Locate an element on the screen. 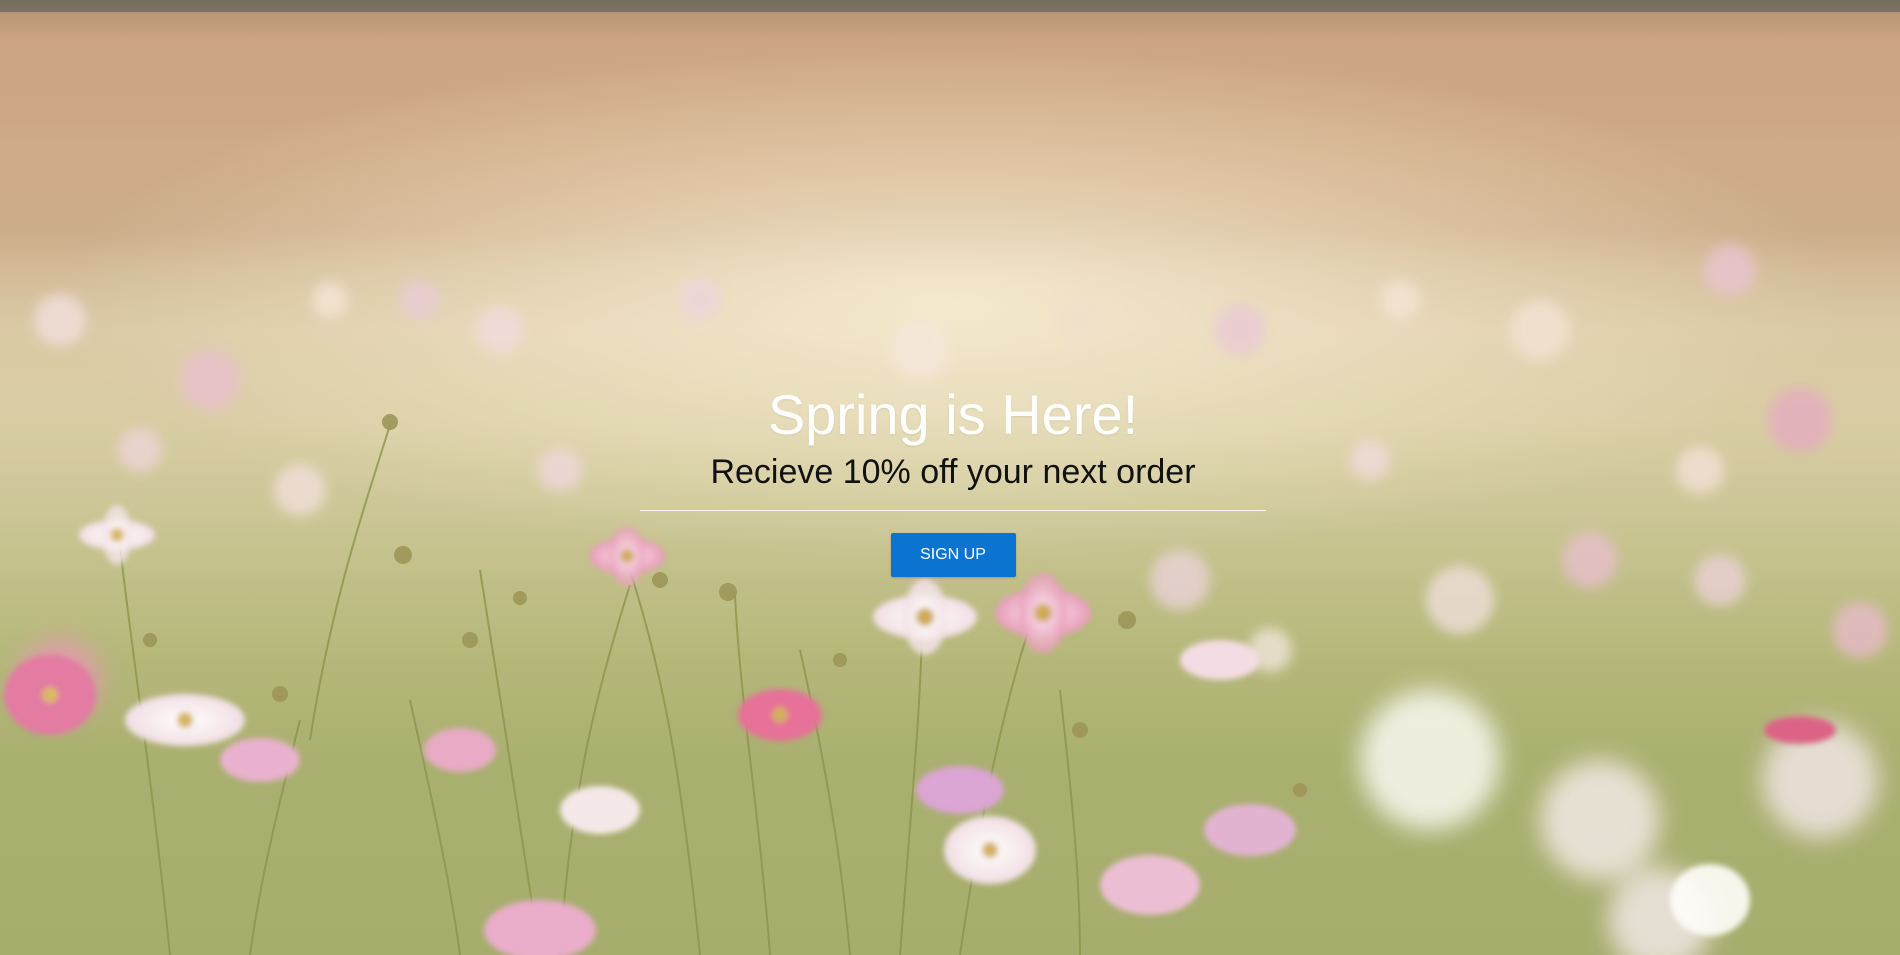  subheadline: Recieve 10% off your next order is located at coordinates (953, 472).